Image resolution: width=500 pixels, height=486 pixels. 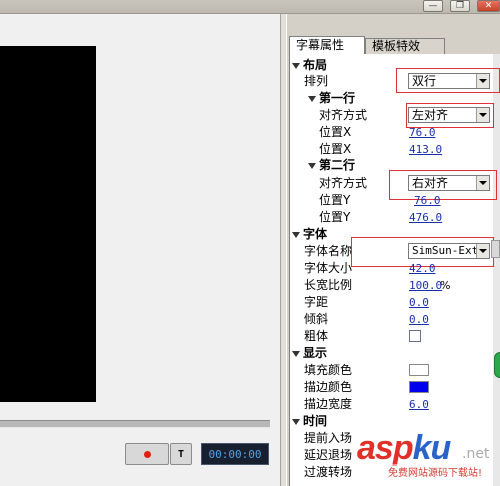 What do you see at coordinates (315, 353) in the screenshot?
I see `category-display: 显示` at bounding box center [315, 353].